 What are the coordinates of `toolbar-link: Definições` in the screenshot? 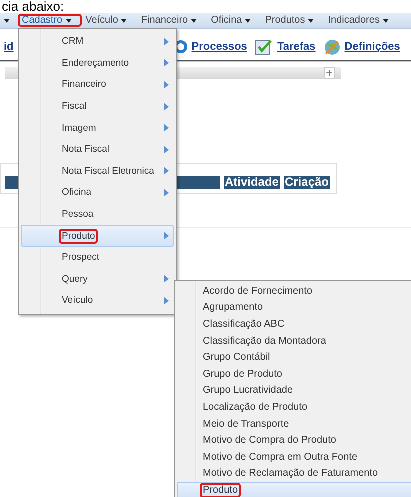 It's located at (372, 47).